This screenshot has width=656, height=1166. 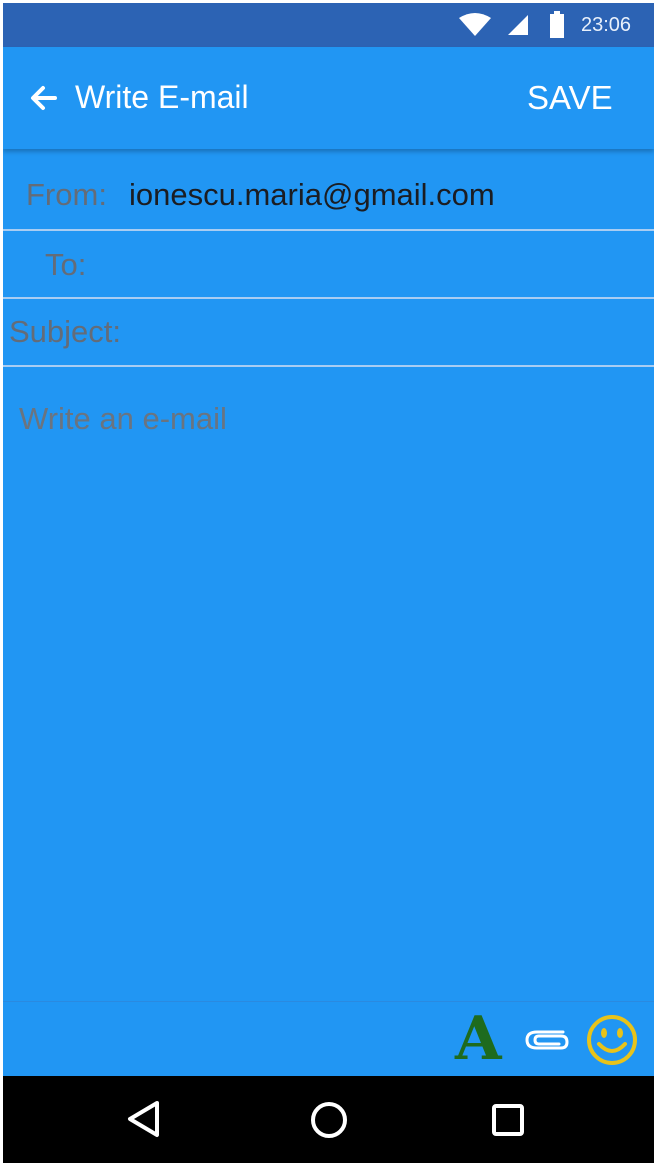 I want to click on subject-field: Subject:, so click(x=328, y=333).